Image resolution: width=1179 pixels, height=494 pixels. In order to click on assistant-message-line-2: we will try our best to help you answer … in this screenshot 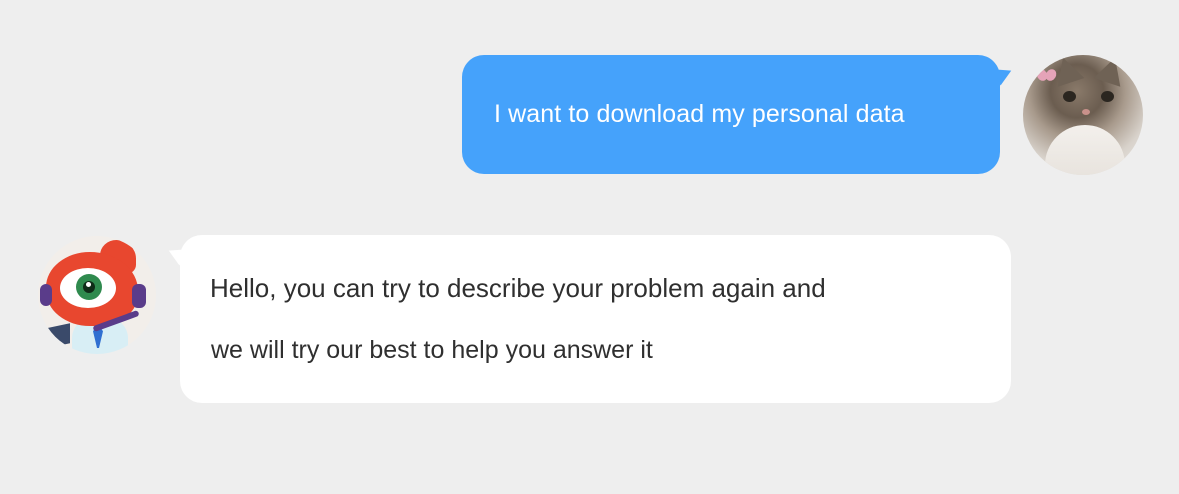, I will do `click(432, 350)`.